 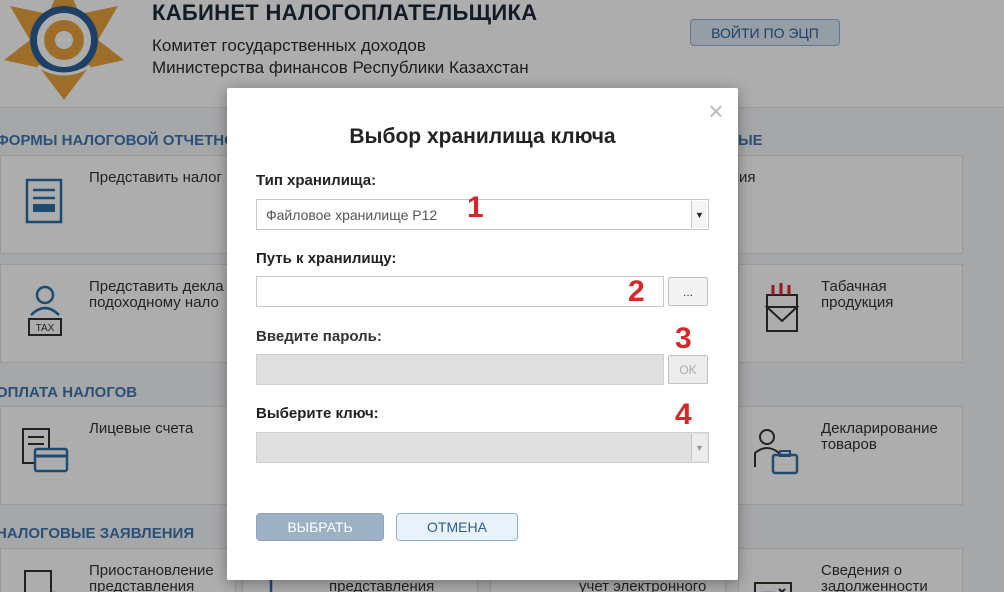 I want to click on choose-button: ВЫБРАТЬ, so click(x=320, y=527).